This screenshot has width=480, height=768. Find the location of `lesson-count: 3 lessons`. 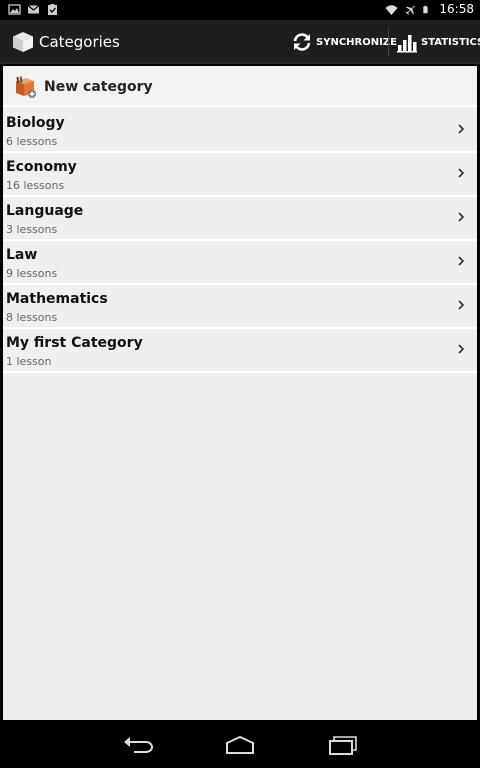

lesson-count: 3 lessons is located at coordinates (32, 229).